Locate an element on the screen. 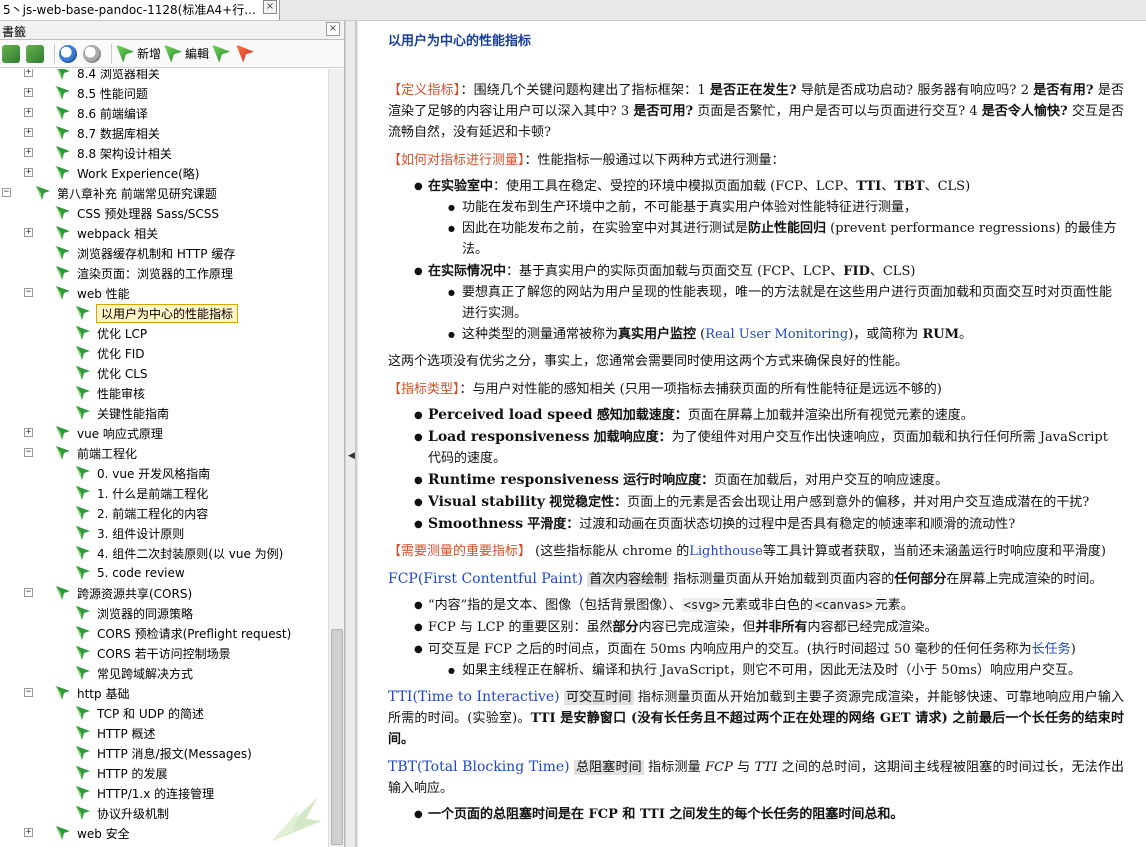 The width and height of the screenshot is (1146, 847). panel-splitter: ◀ is located at coordinates (350, 434).